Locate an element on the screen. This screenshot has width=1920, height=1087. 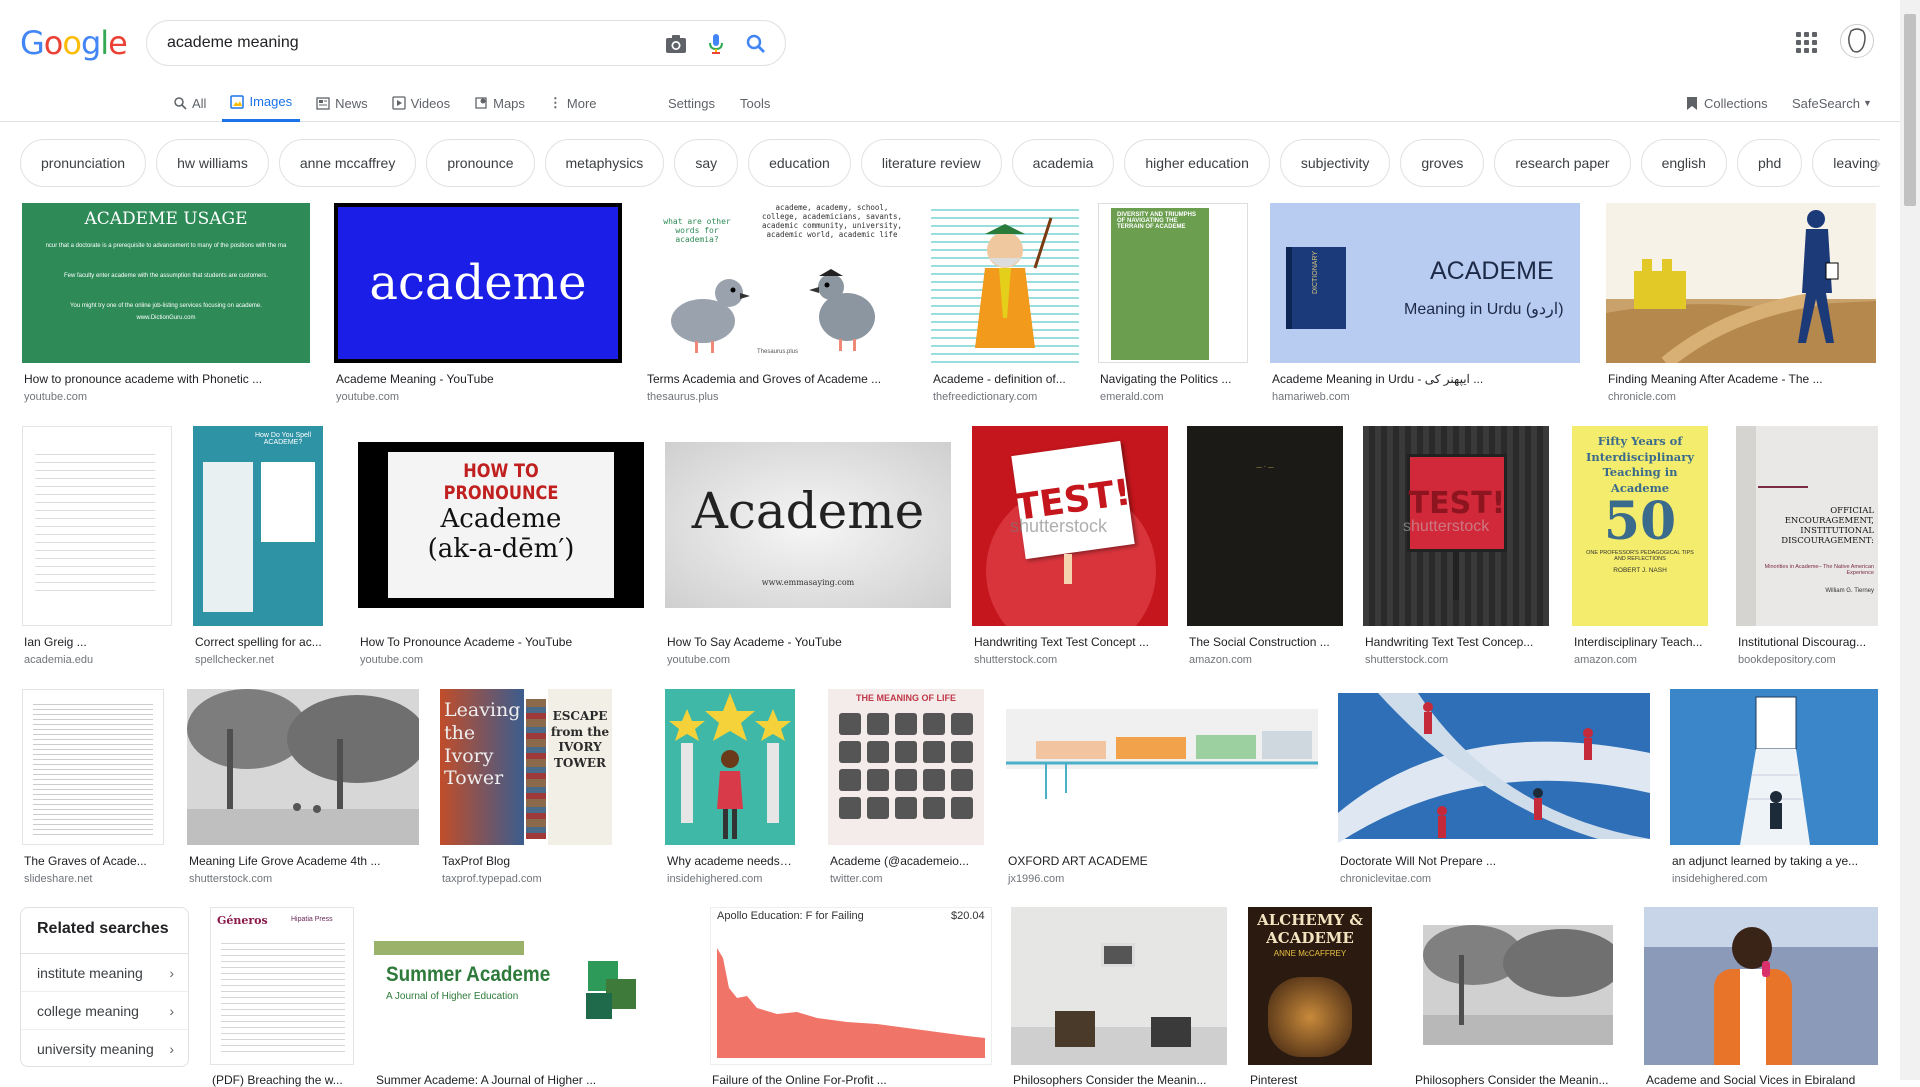
result-caption: OXFORD ART ACADEME is located at coordinates (1162, 861).